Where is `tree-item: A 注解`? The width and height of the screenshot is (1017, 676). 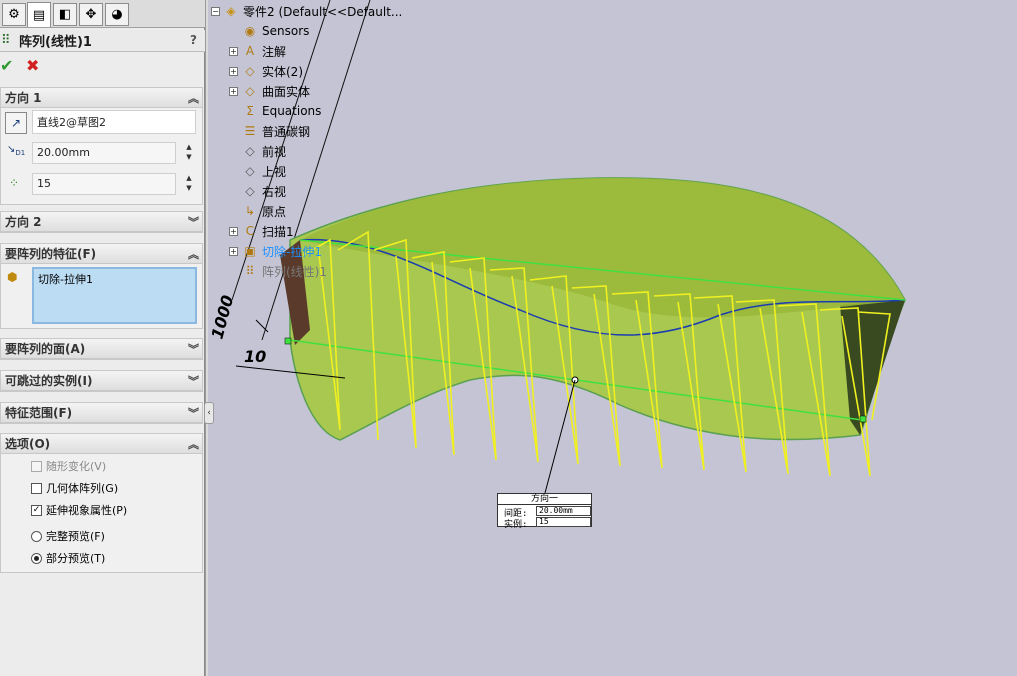
tree-item: A 注解 is located at coordinates (264, 51).